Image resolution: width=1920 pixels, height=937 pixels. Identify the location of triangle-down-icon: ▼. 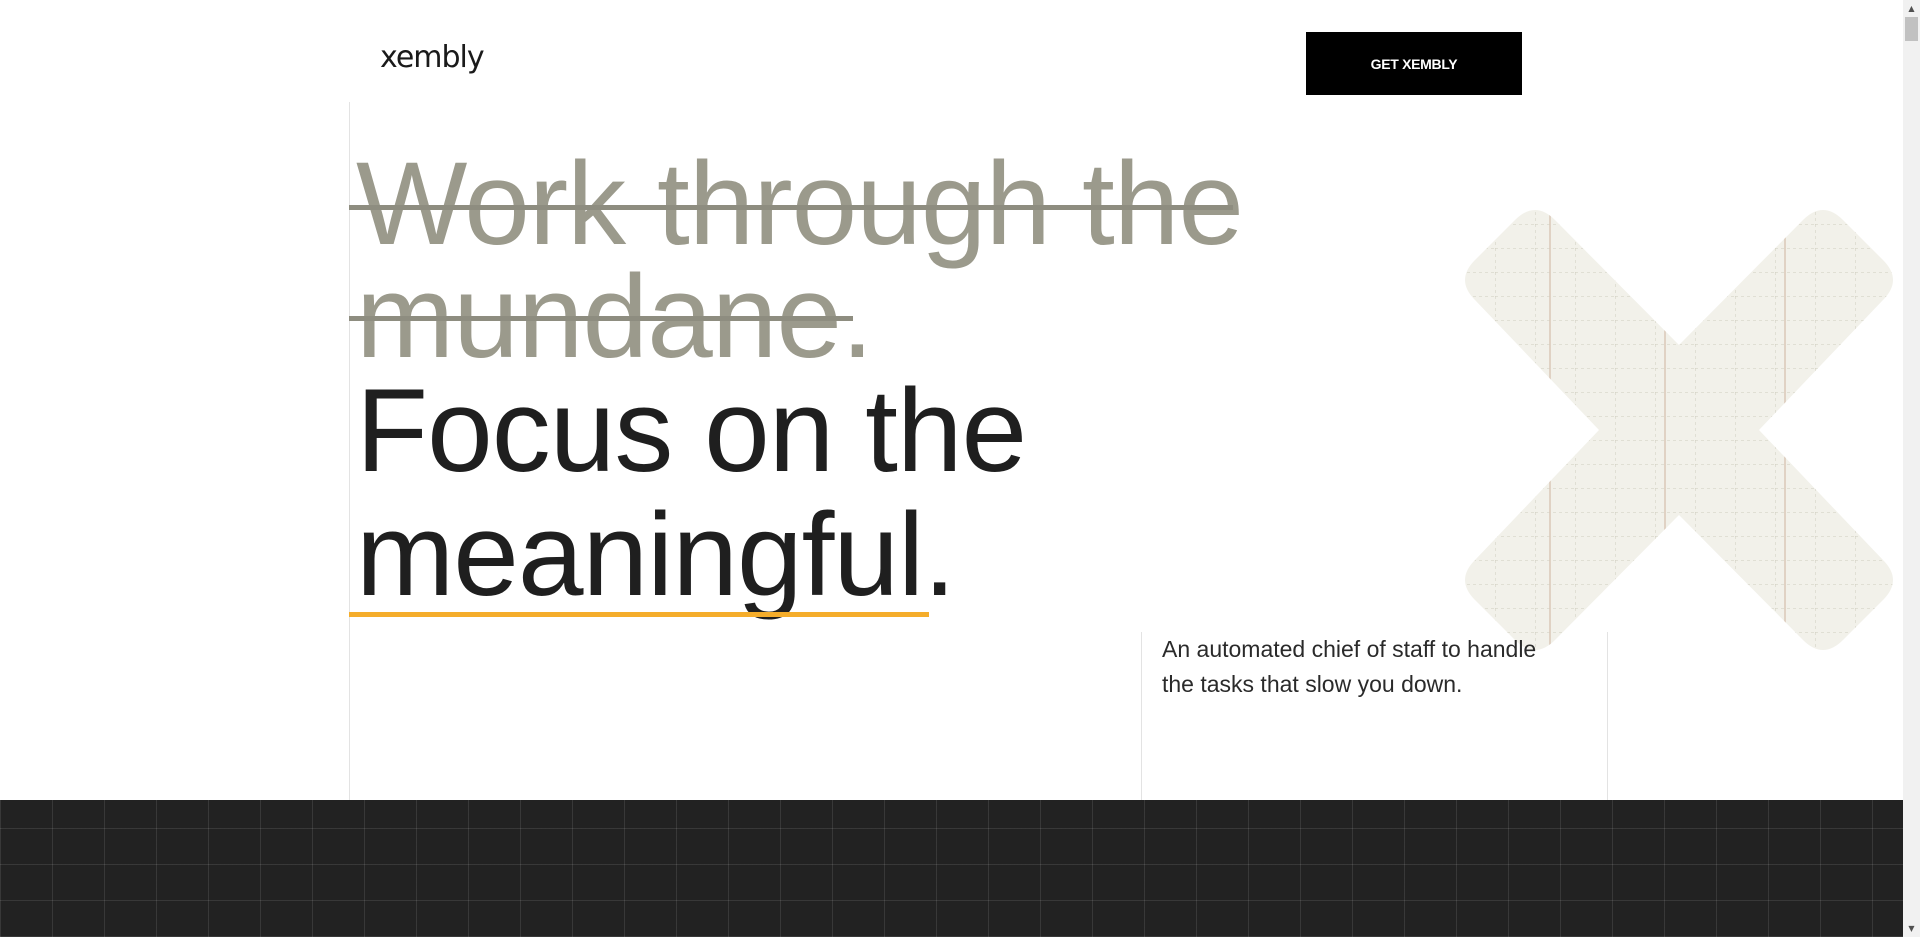
(1911, 928).